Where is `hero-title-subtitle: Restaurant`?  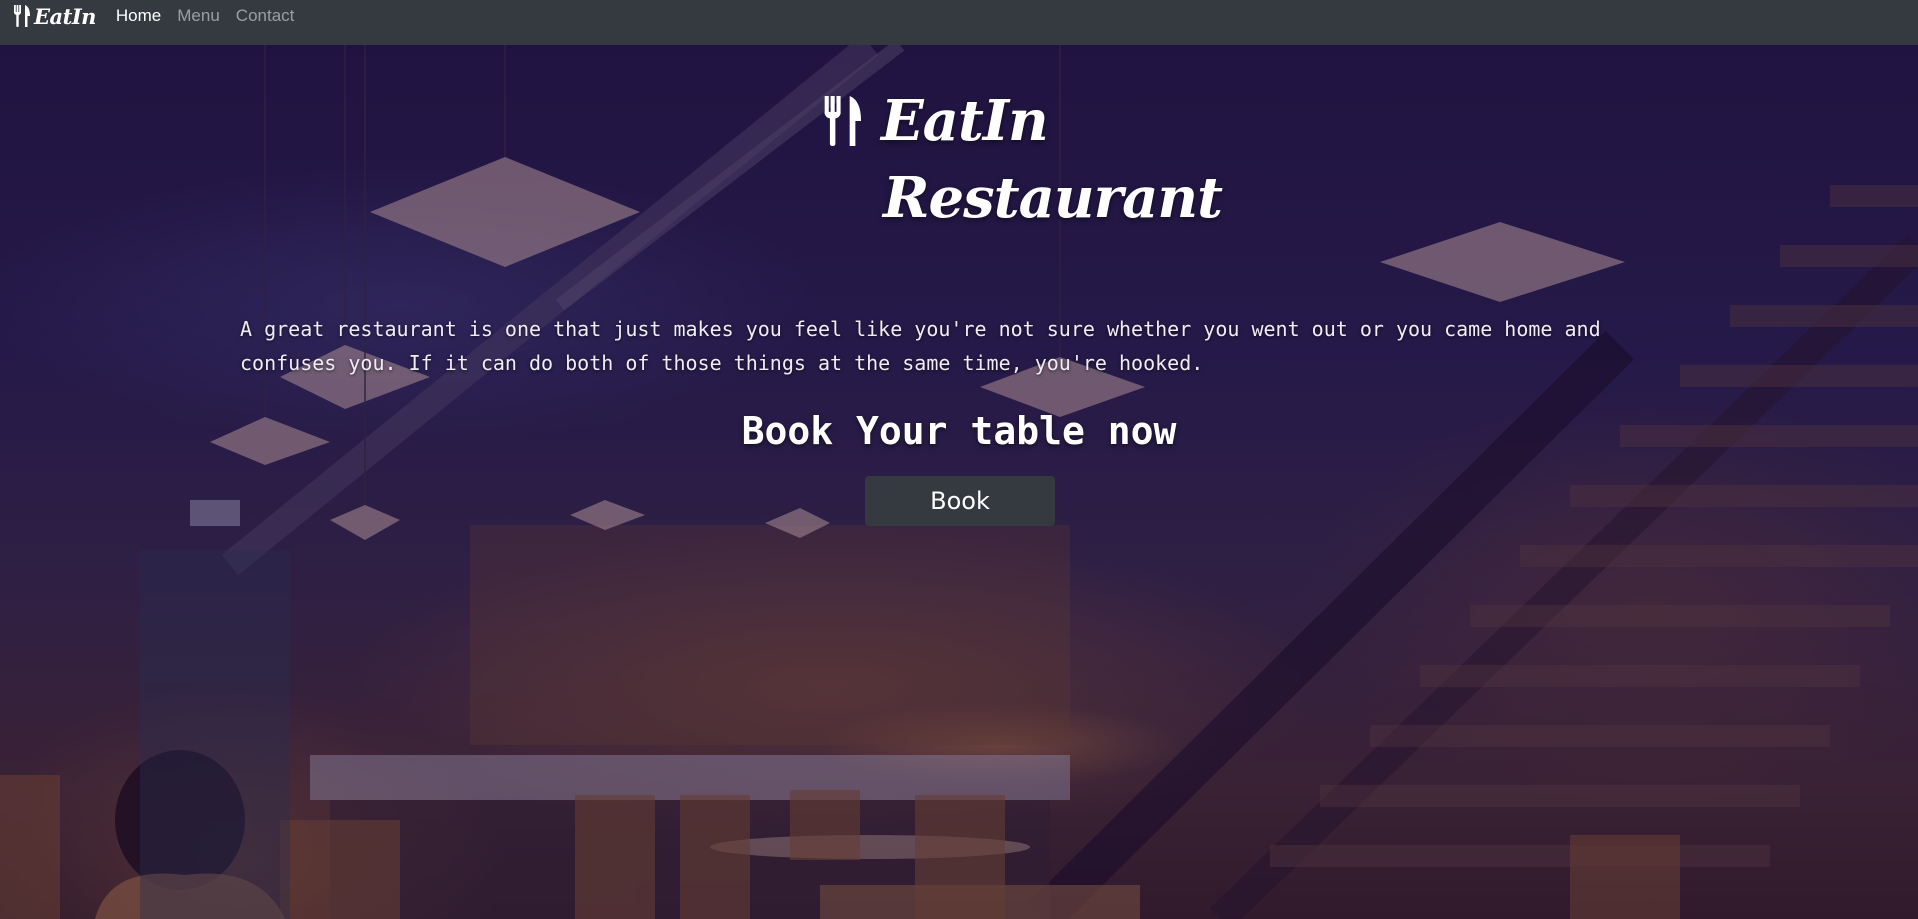
hero-title-subtitle: Restaurant is located at coordinates (1053, 198).